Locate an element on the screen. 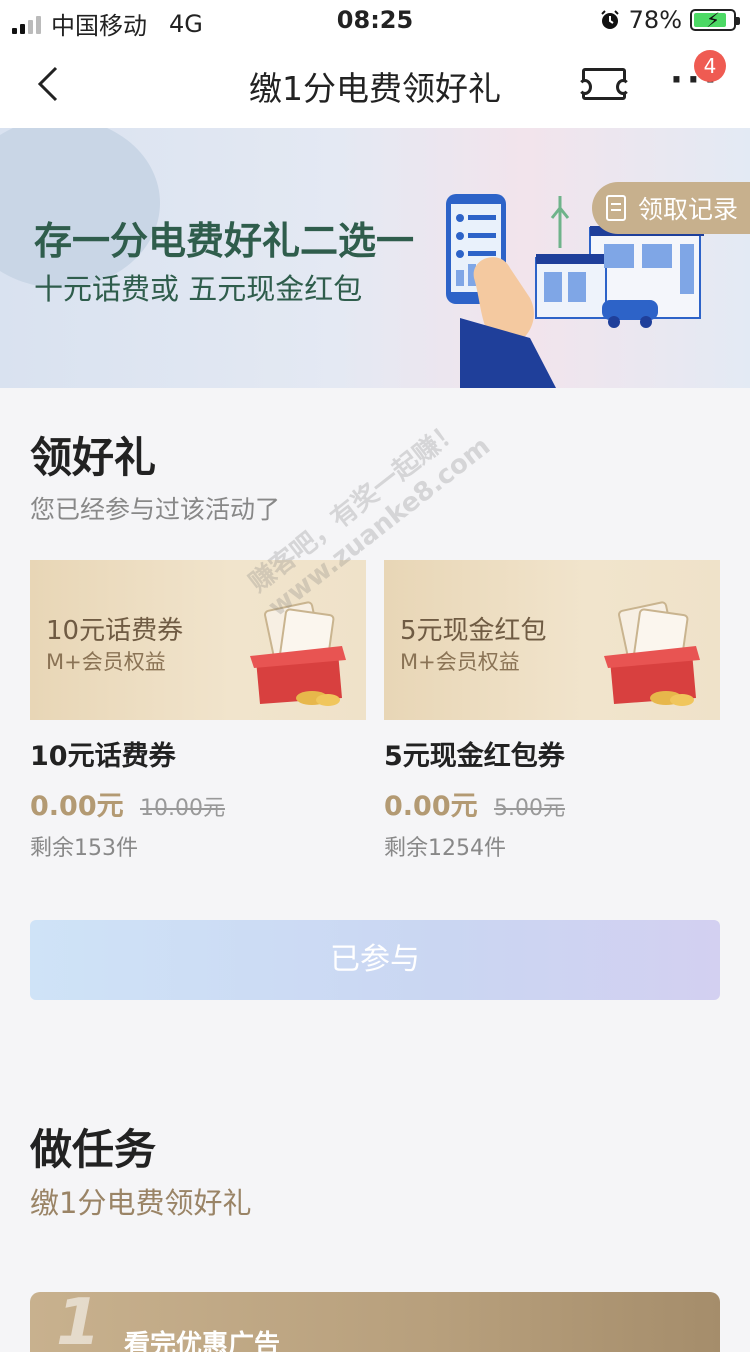  gift-section-title: 领好礼 is located at coordinates (93, 457).